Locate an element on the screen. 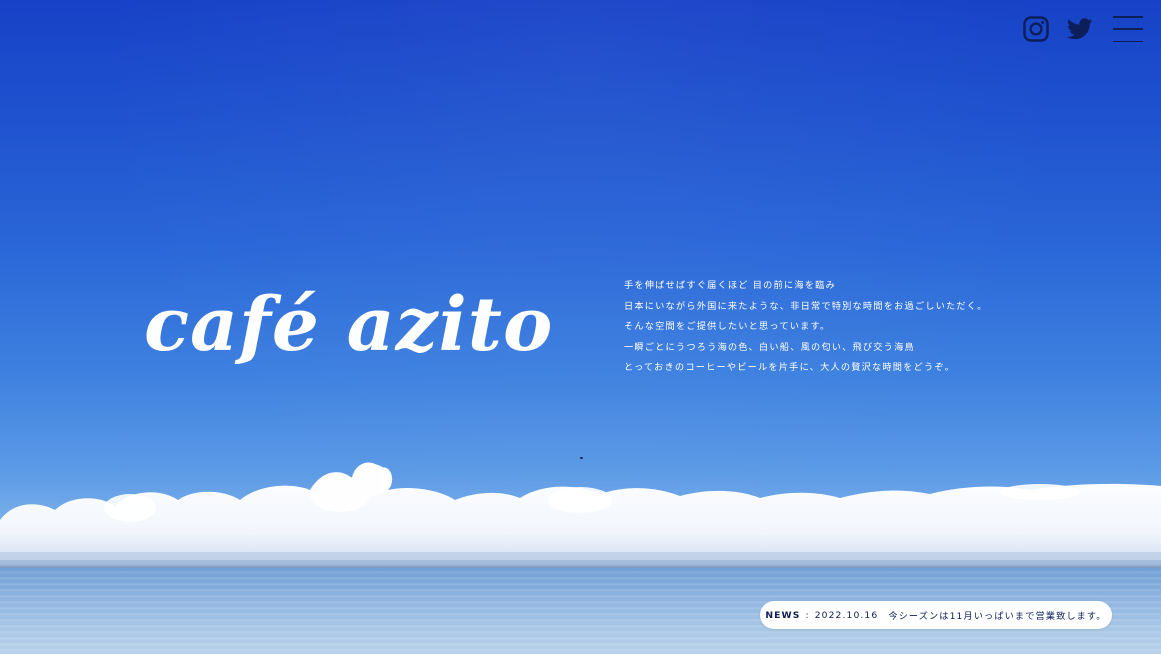 The image size is (1161, 654). intro-line: 手を伸ばせばすぐ届くほど 目の前に海を臨み is located at coordinates (730, 285).